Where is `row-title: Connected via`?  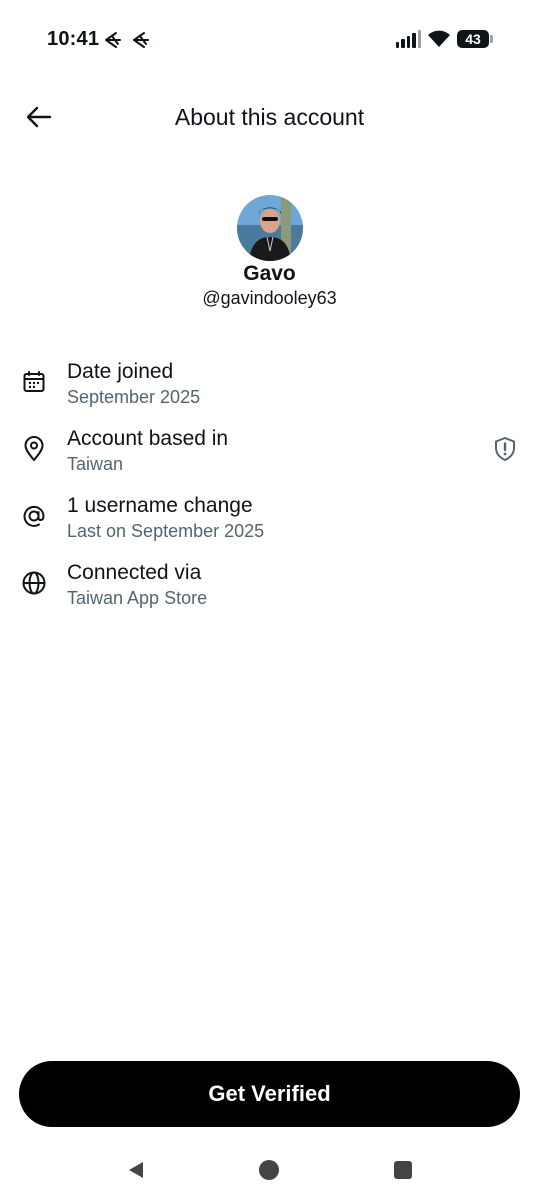 row-title: Connected via is located at coordinates (134, 572).